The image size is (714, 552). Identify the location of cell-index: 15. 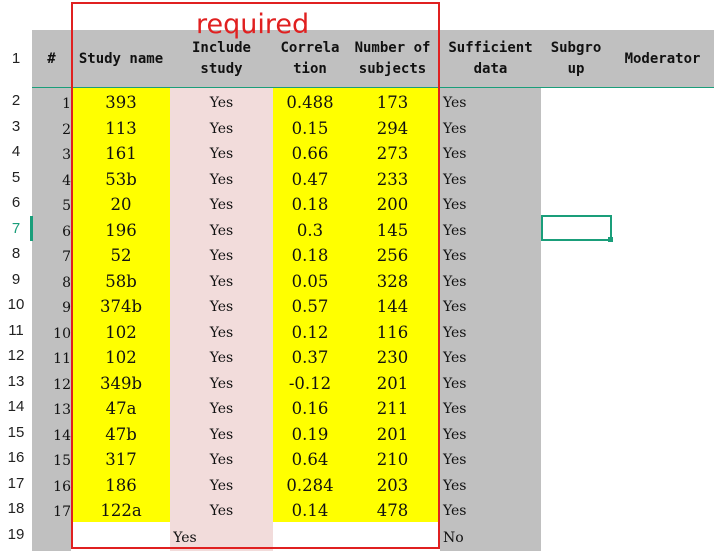
(51, 460).